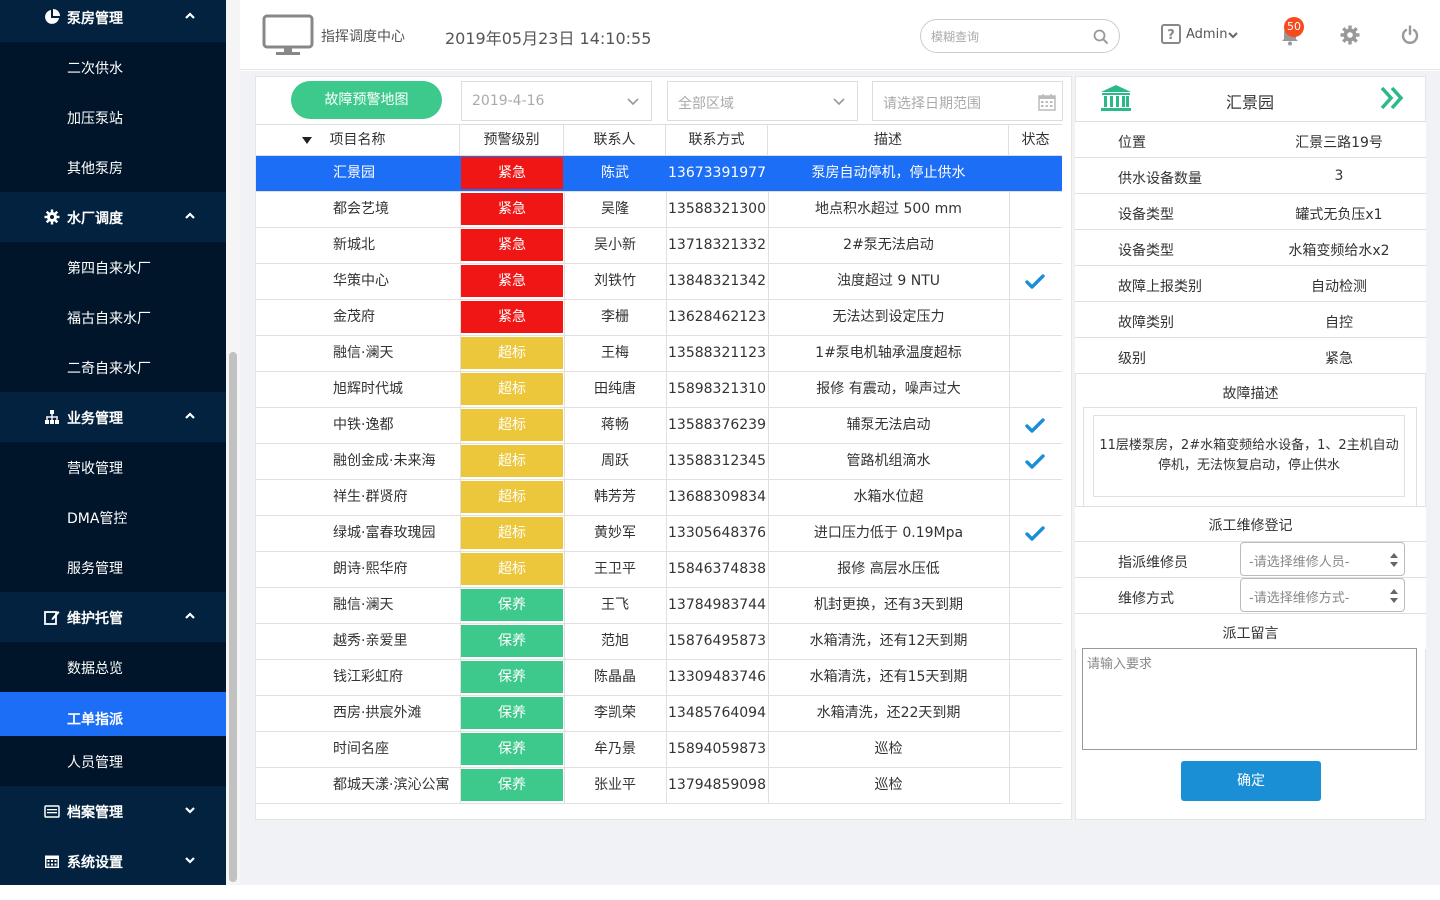 This screenshot has height=900, width=1440. Describe the element at coordinates (615, 461) in the screenshot. I see `cell-contact: 周跃` at that location.